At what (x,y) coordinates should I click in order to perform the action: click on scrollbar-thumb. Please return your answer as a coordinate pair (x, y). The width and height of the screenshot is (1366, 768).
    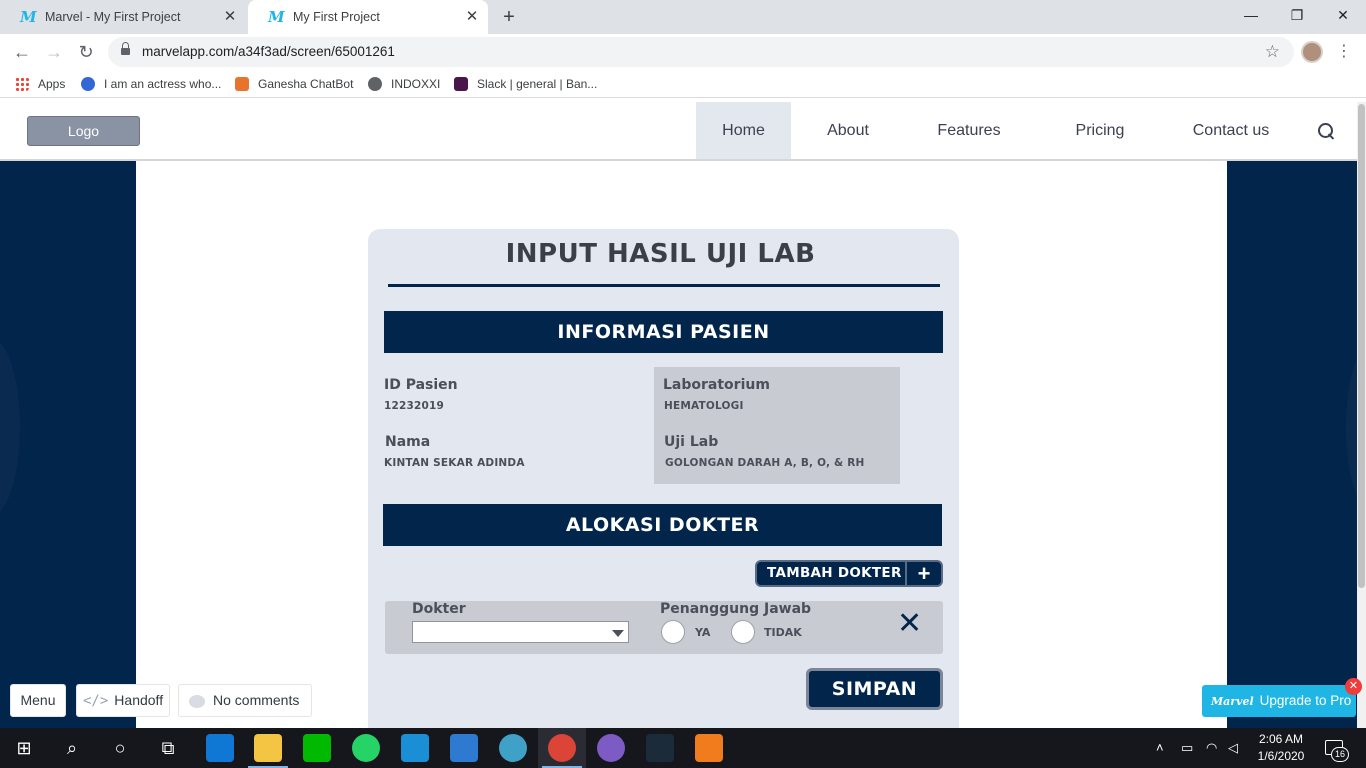
    Looking at the image, I should click on (1361, 346).